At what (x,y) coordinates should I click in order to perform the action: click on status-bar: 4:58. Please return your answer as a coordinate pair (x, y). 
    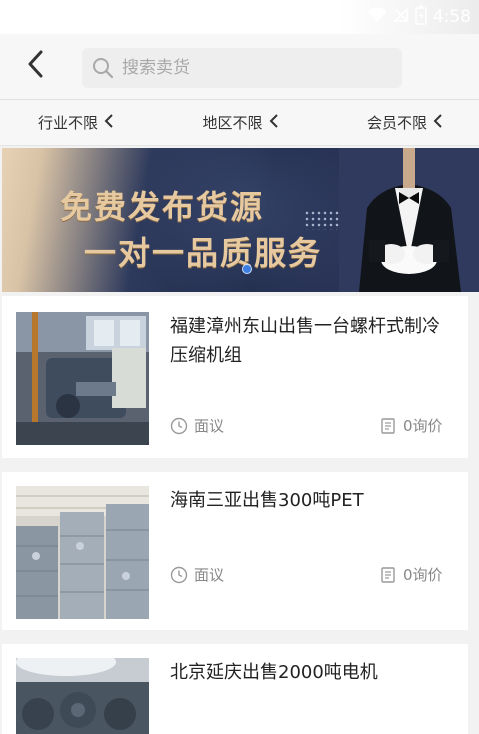
    Looking at the image, I should click on (239, 17).